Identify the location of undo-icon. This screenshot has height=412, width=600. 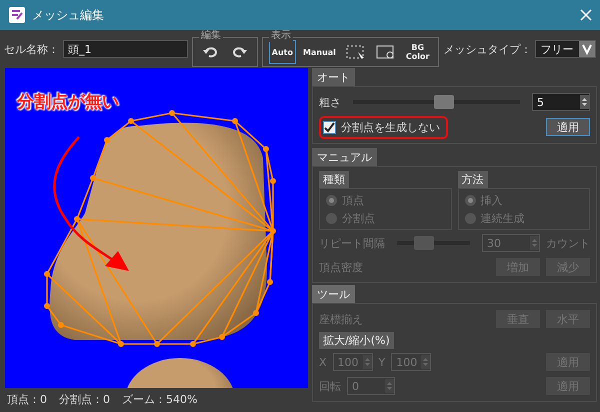
(210, 52).